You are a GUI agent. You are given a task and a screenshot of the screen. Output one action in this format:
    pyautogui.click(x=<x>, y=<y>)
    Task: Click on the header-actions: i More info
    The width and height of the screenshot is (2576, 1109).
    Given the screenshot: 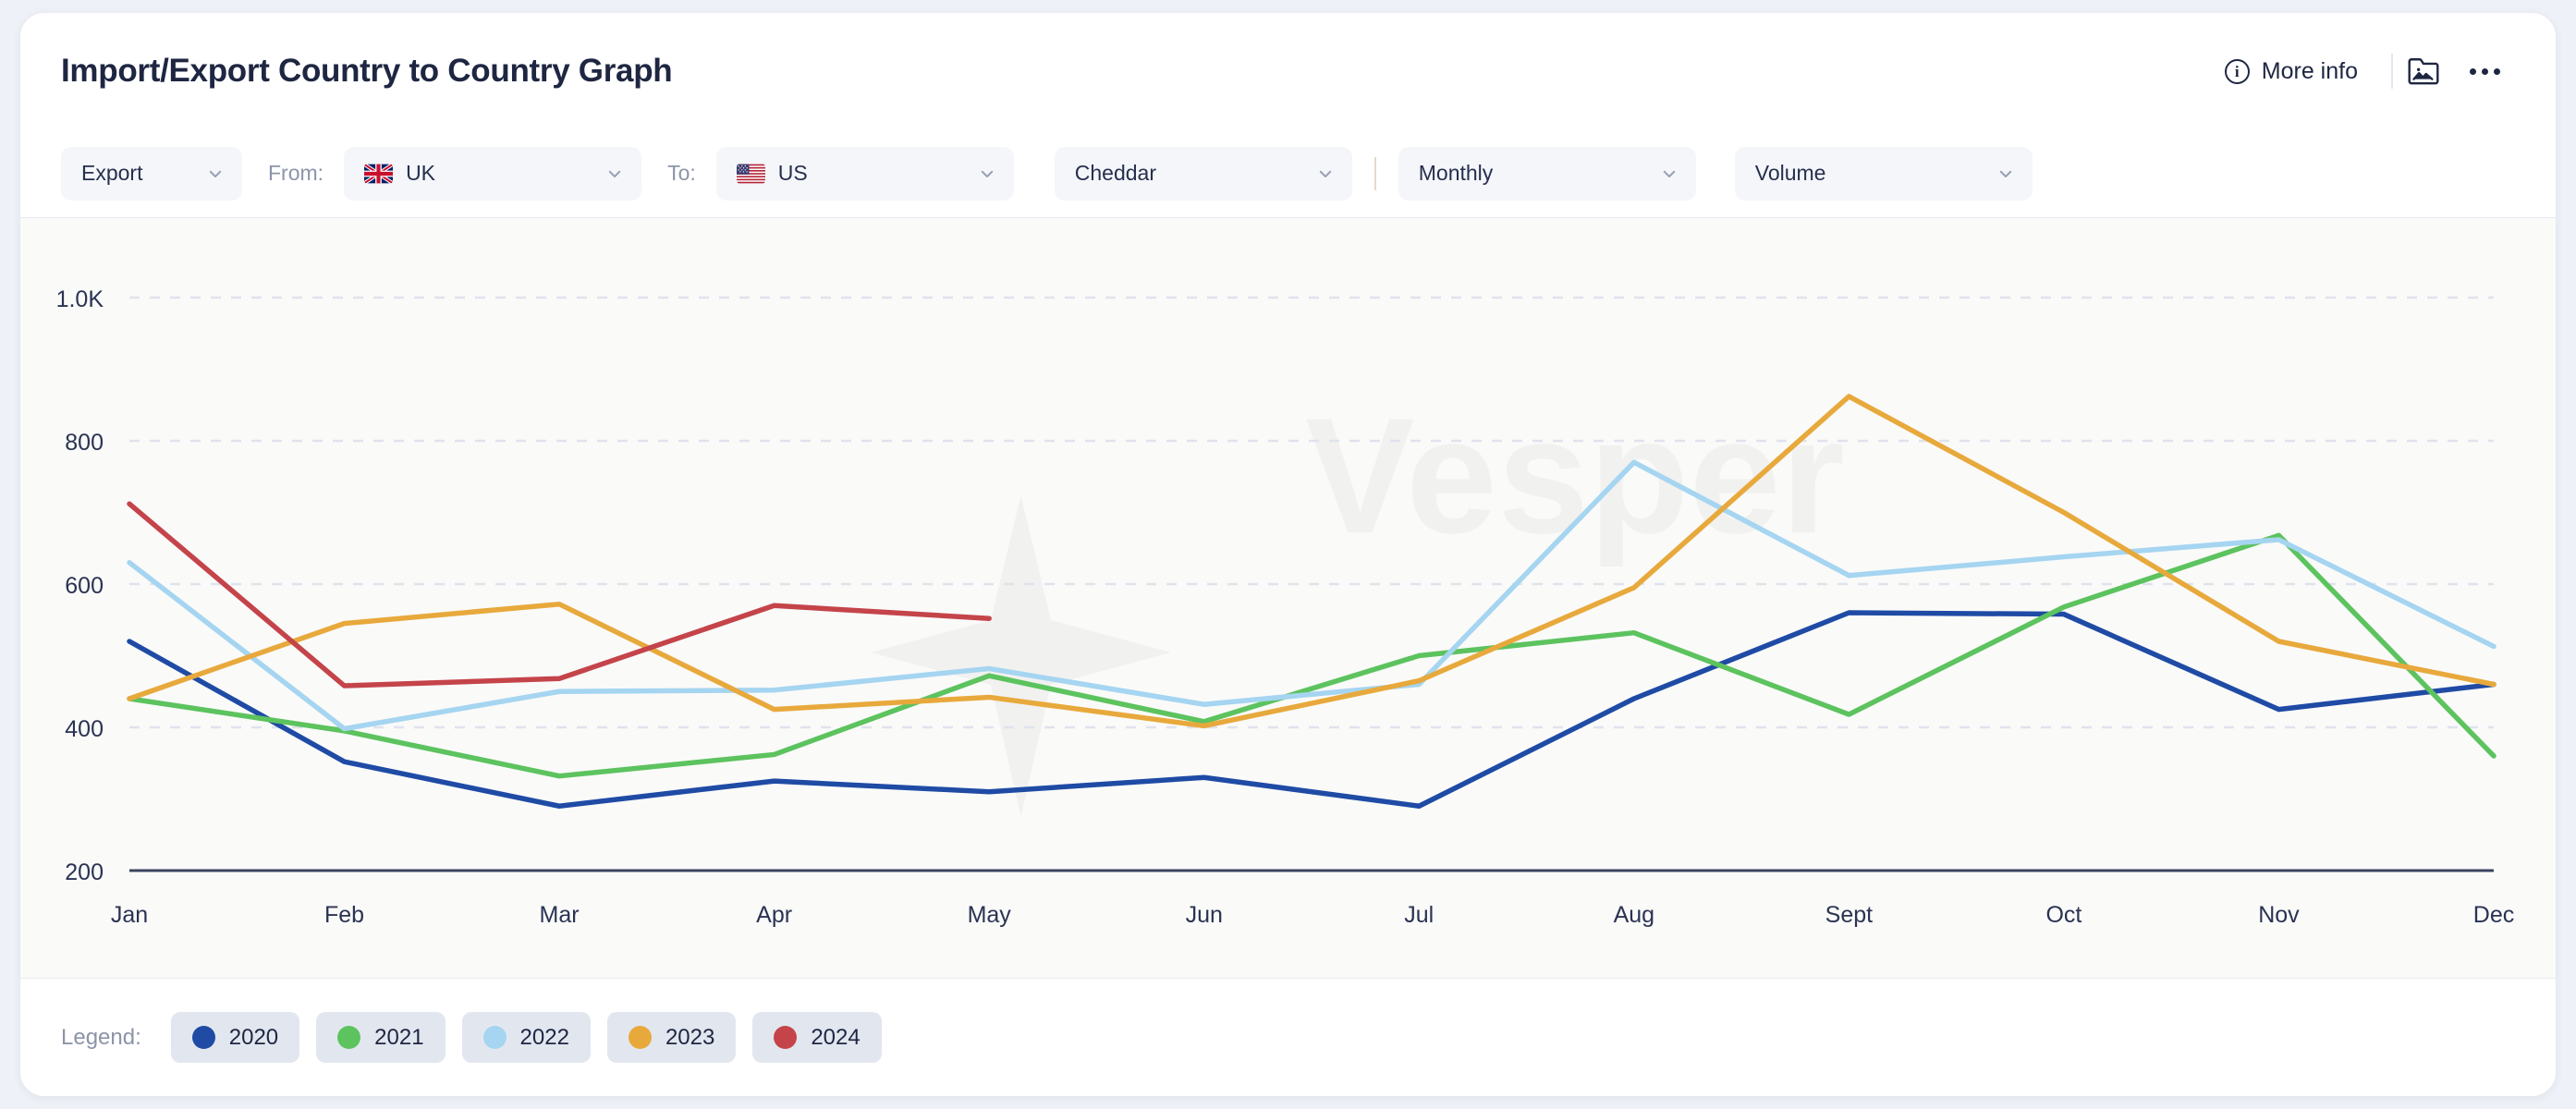 What is the action you would take?
    pyautogui.click(x=2369, y=71)
    